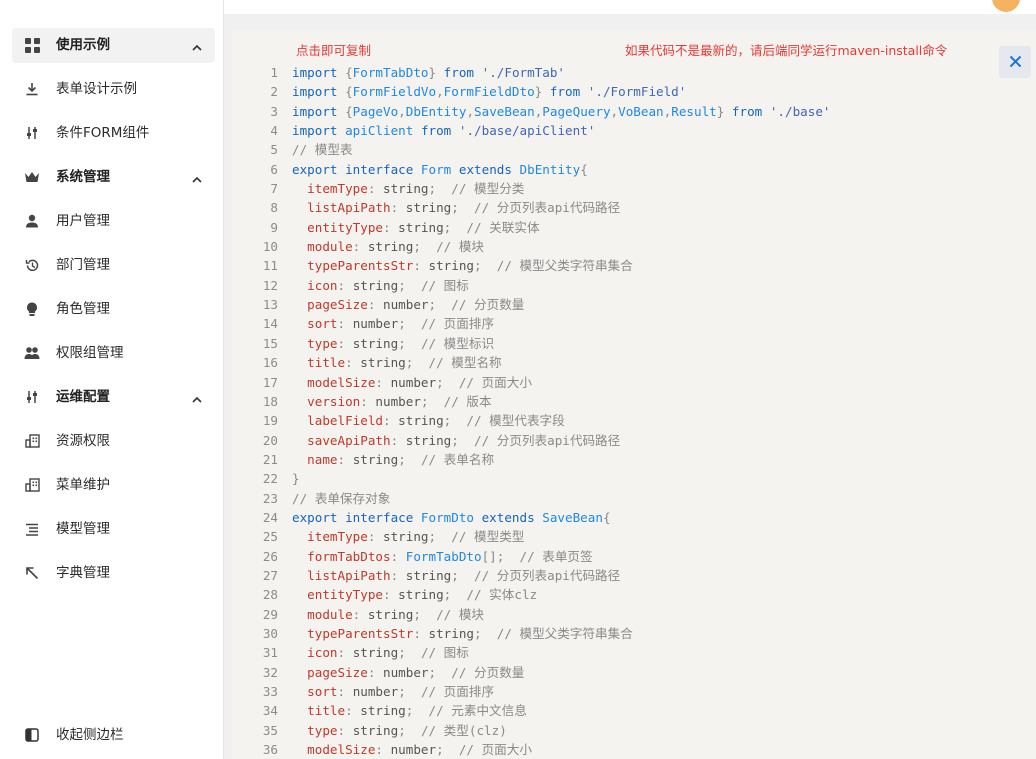 The height and width of the screenshot is (759, 1036). I want to click on code-line: 22}, so click(634, 478).